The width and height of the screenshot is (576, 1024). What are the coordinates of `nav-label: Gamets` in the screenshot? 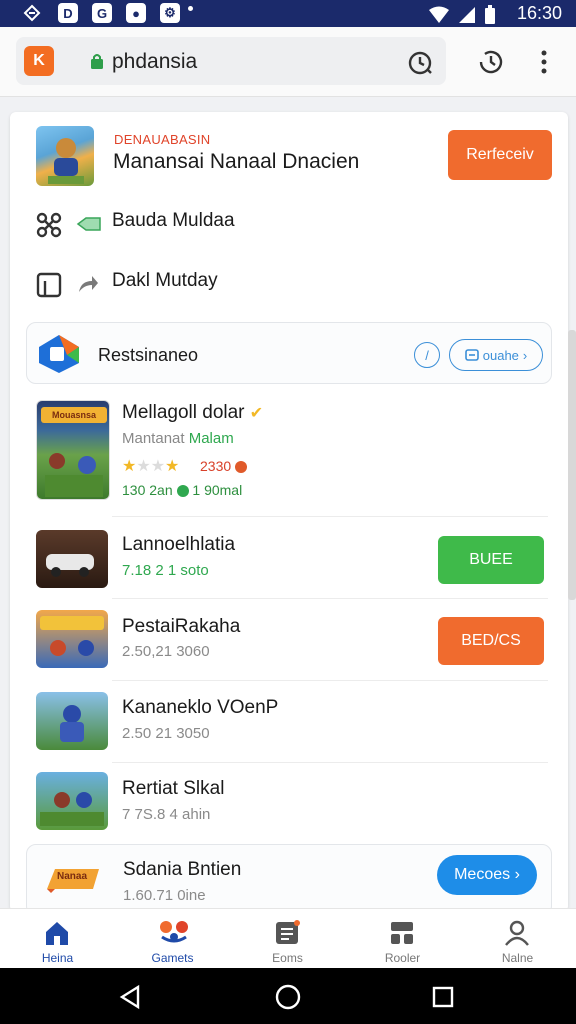 It's located at (172, 958).